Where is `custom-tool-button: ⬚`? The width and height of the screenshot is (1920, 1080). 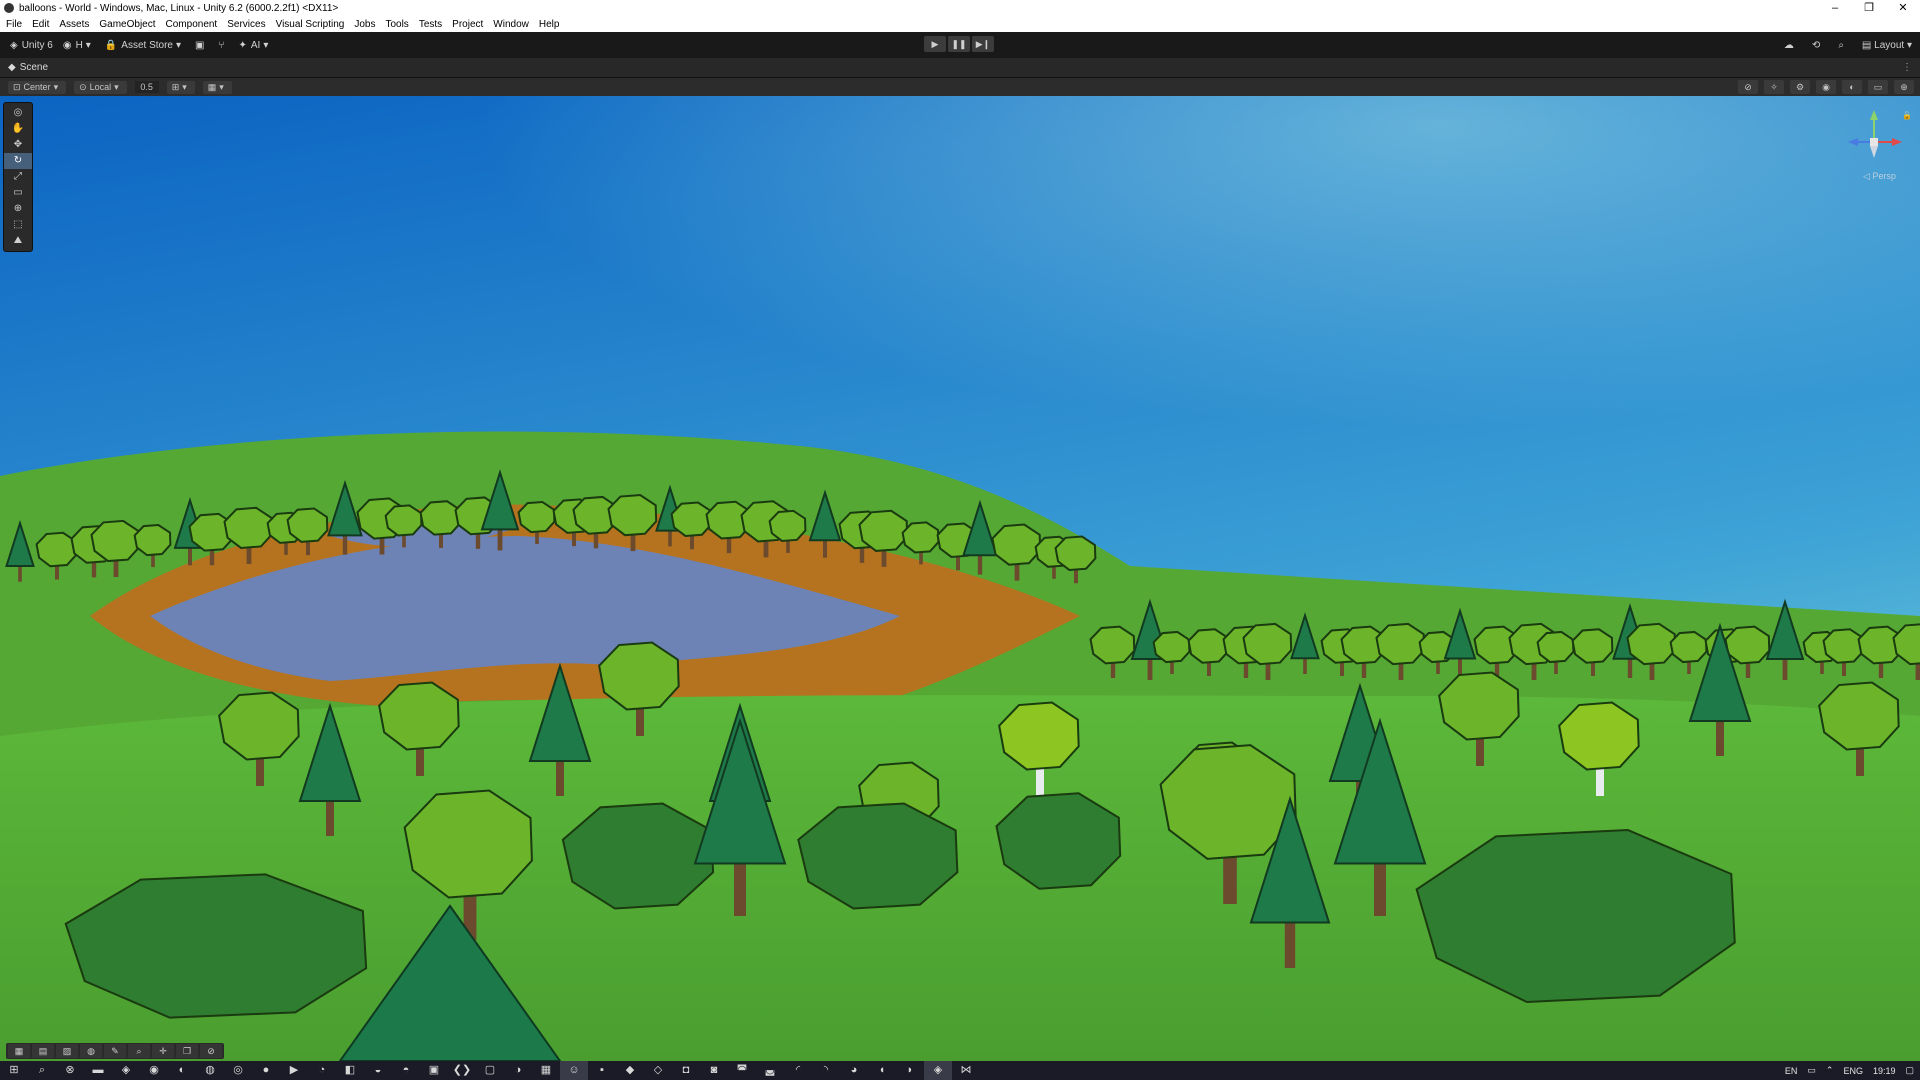
custom-tool-button: ⬚ is located at coordinates (18, 225).